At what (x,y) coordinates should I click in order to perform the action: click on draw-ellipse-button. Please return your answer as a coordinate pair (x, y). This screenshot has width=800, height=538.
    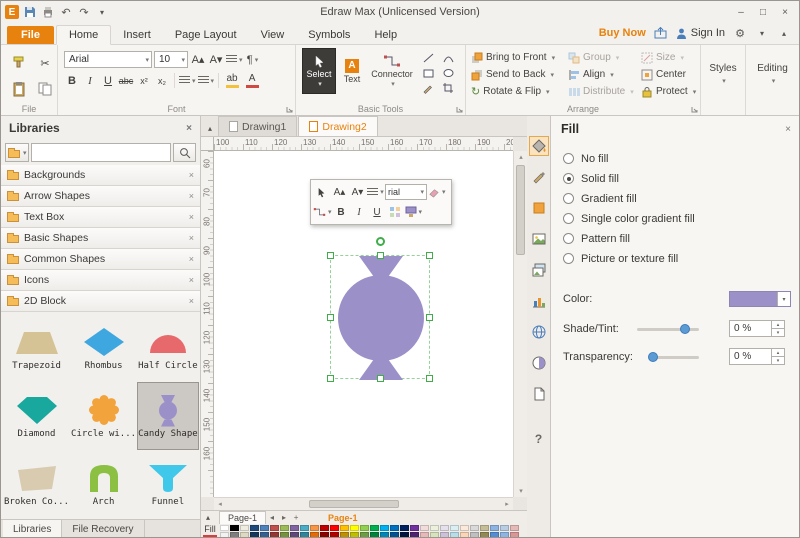
    Looking at the image, I should click on (448, 73).